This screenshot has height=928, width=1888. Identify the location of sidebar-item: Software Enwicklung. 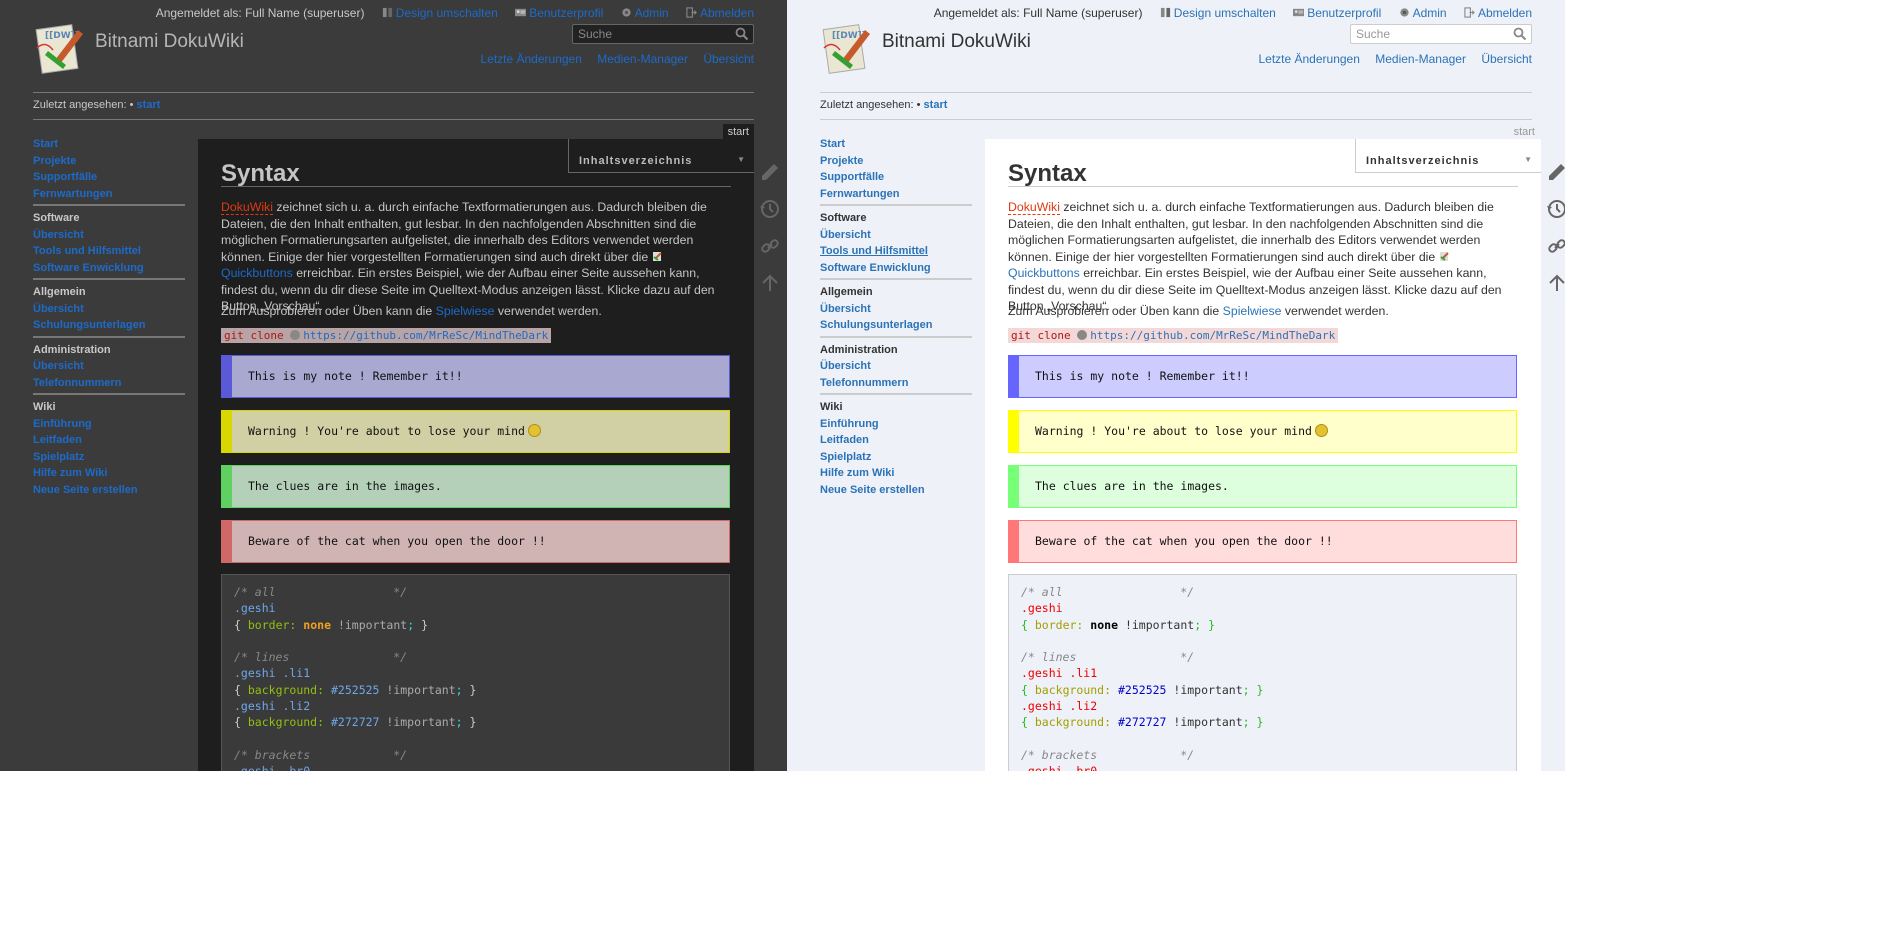
(109, 268).